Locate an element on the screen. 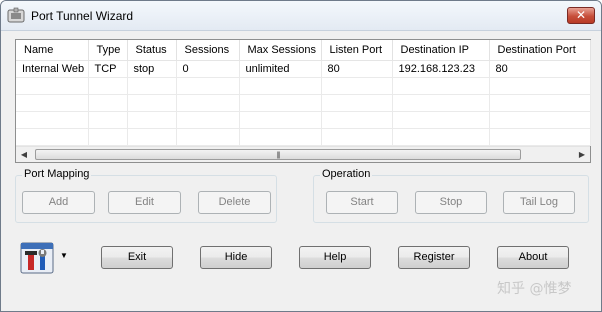  column-header-type: Type is located at coordinates (108, 50).